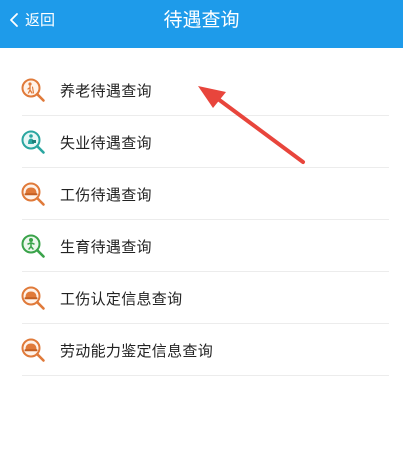  I want to click on item-label: 工伤待遇查询, so click(106, 194).